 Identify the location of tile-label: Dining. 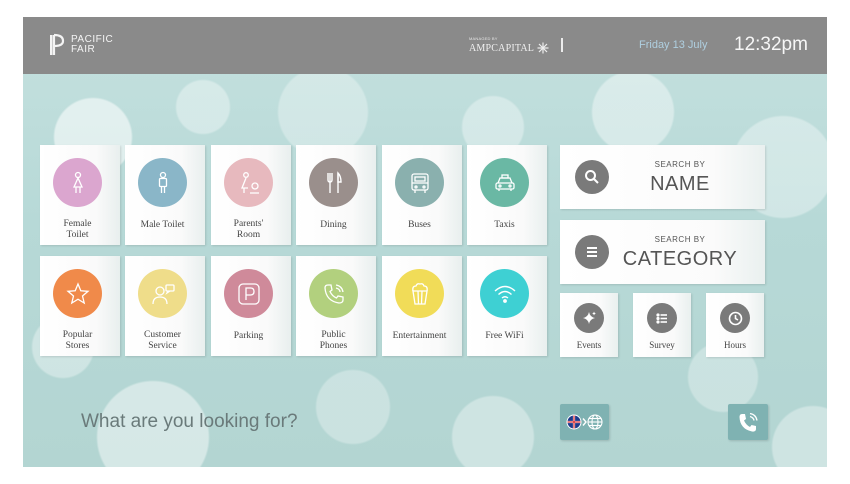
(333, 225).